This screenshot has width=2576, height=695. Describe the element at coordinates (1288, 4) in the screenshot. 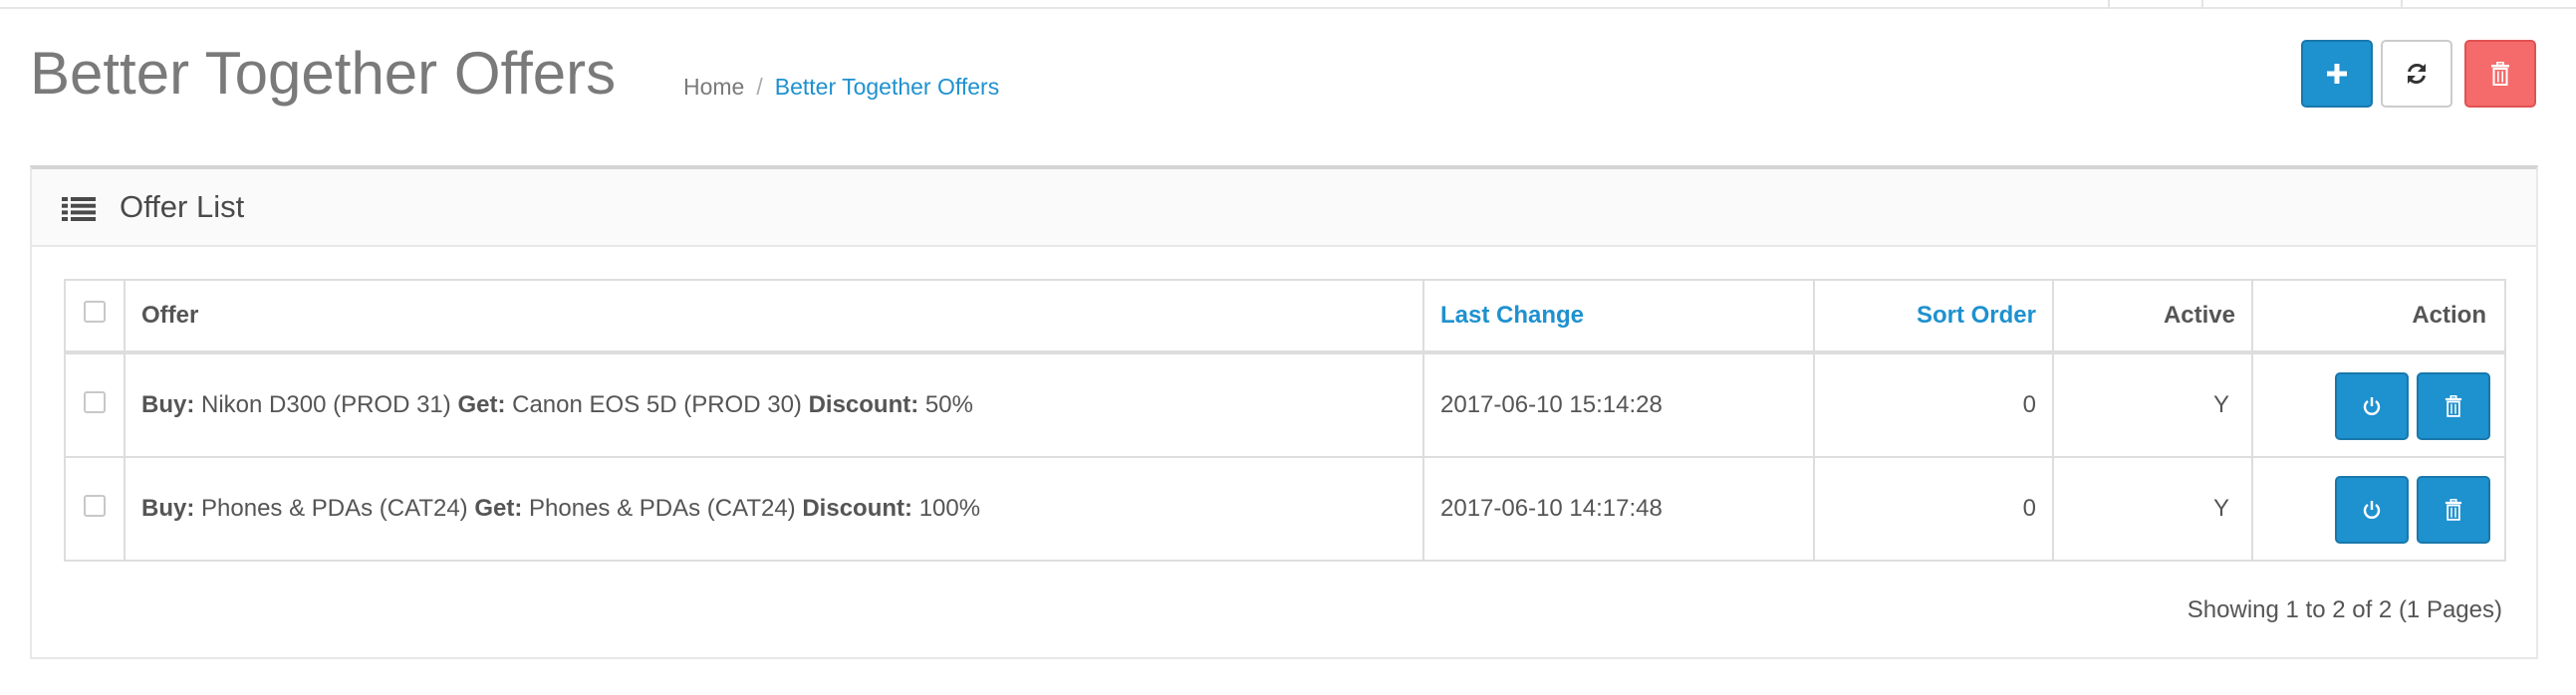

I see `top-navbar` at that location.